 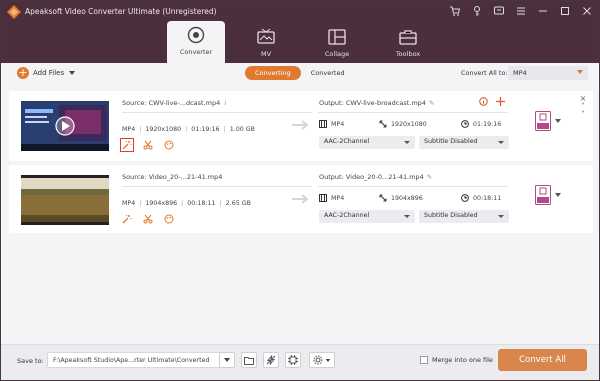 I want to click on tab-toolbox: Toolbox, so click(x=408, y=43).